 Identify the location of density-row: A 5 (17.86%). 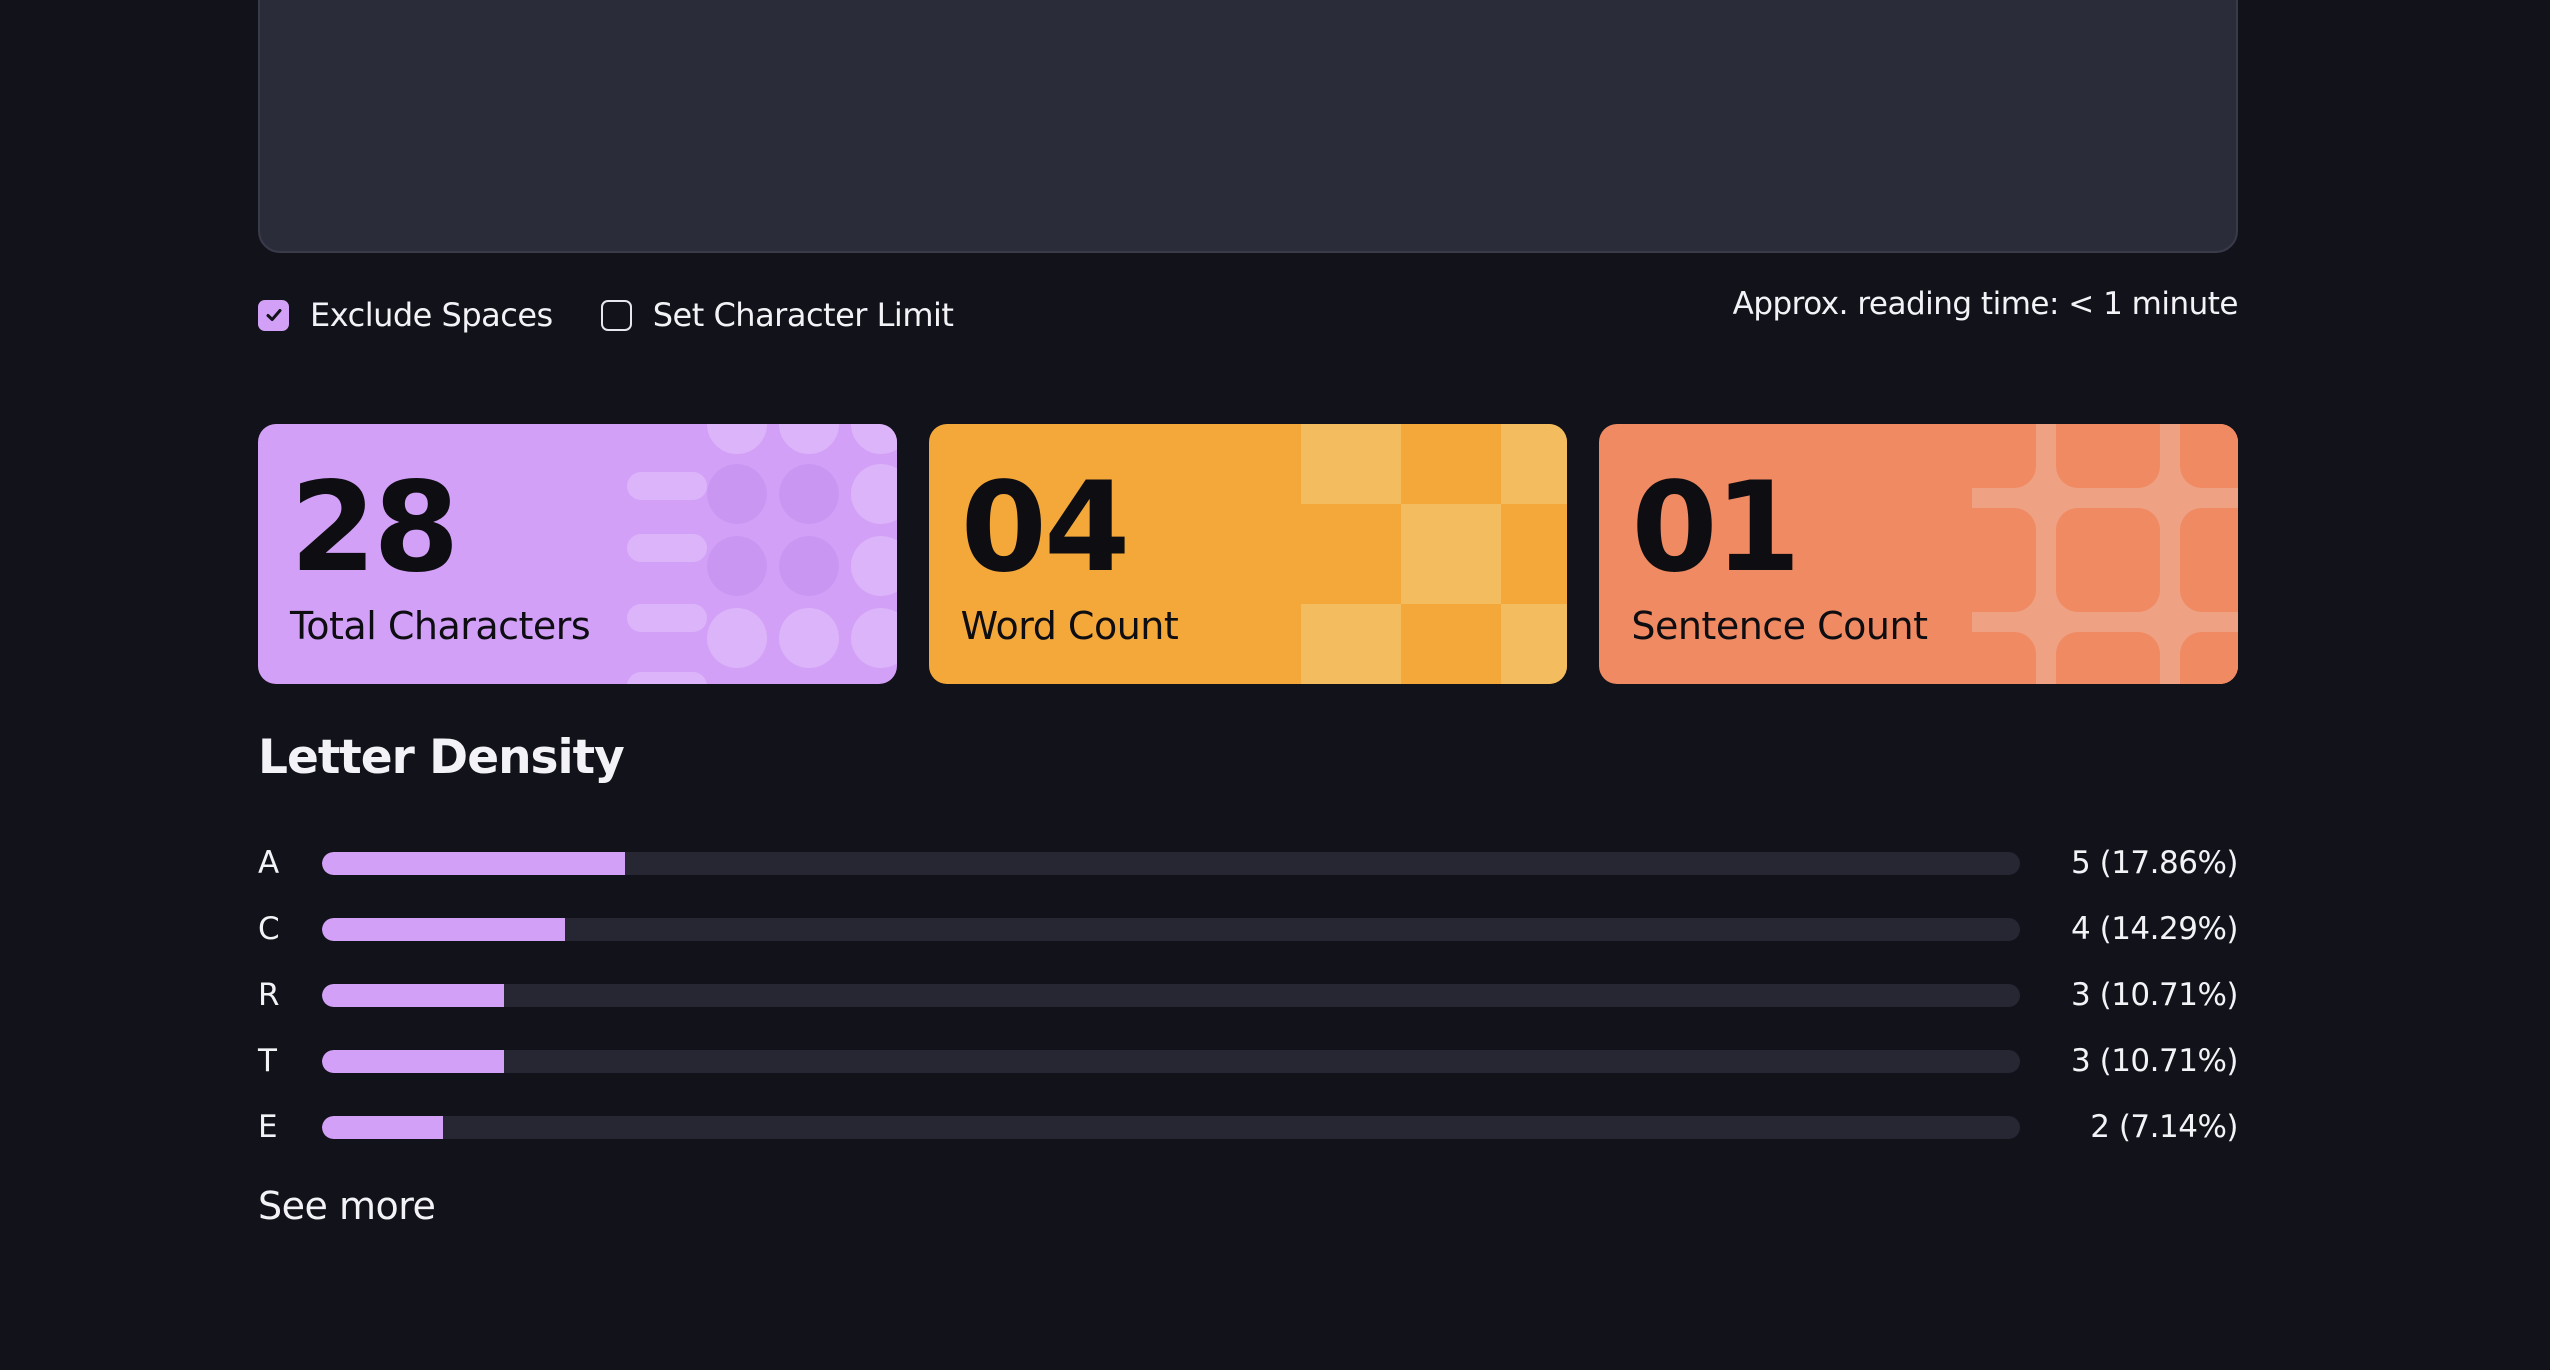
(1248, 863).